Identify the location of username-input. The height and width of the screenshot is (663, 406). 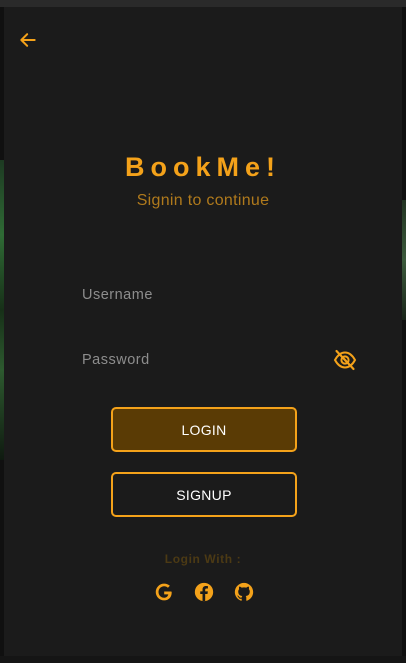
(202, 295).